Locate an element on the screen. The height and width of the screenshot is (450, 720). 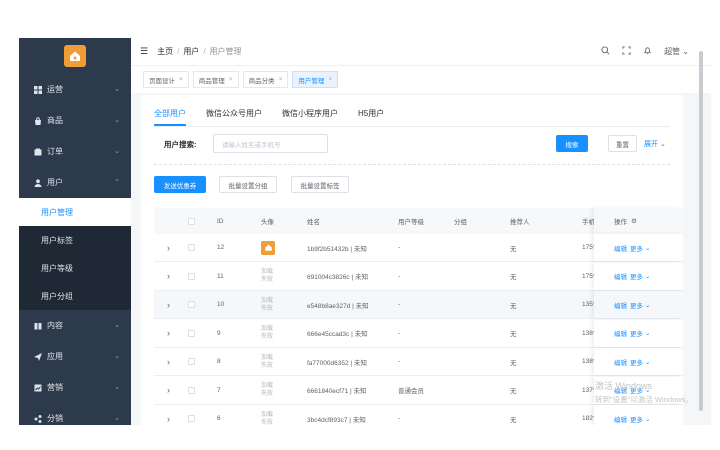
breadcrumb-home: 主页 is located at coordinates (165, 51).